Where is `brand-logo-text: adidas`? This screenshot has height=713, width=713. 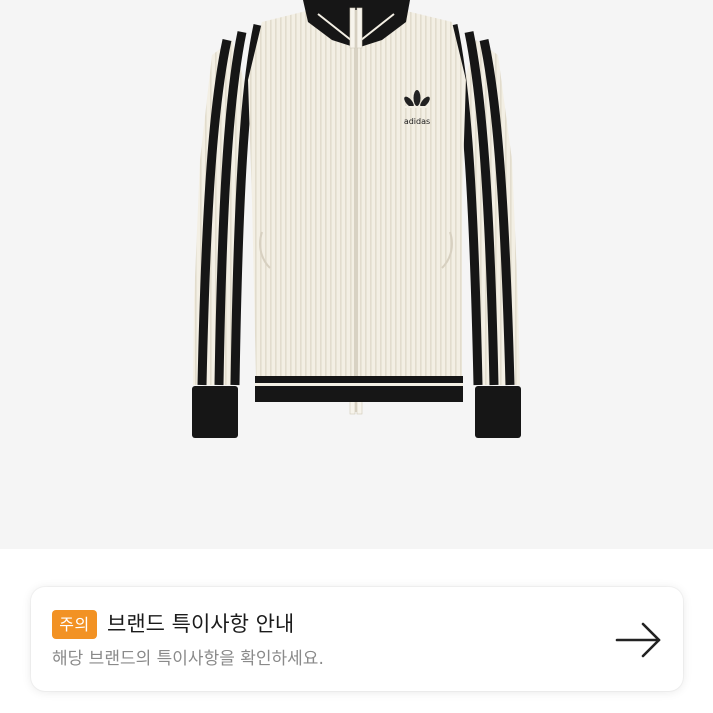
brand-logo-text: adidas is located at coordinates (417, 121).